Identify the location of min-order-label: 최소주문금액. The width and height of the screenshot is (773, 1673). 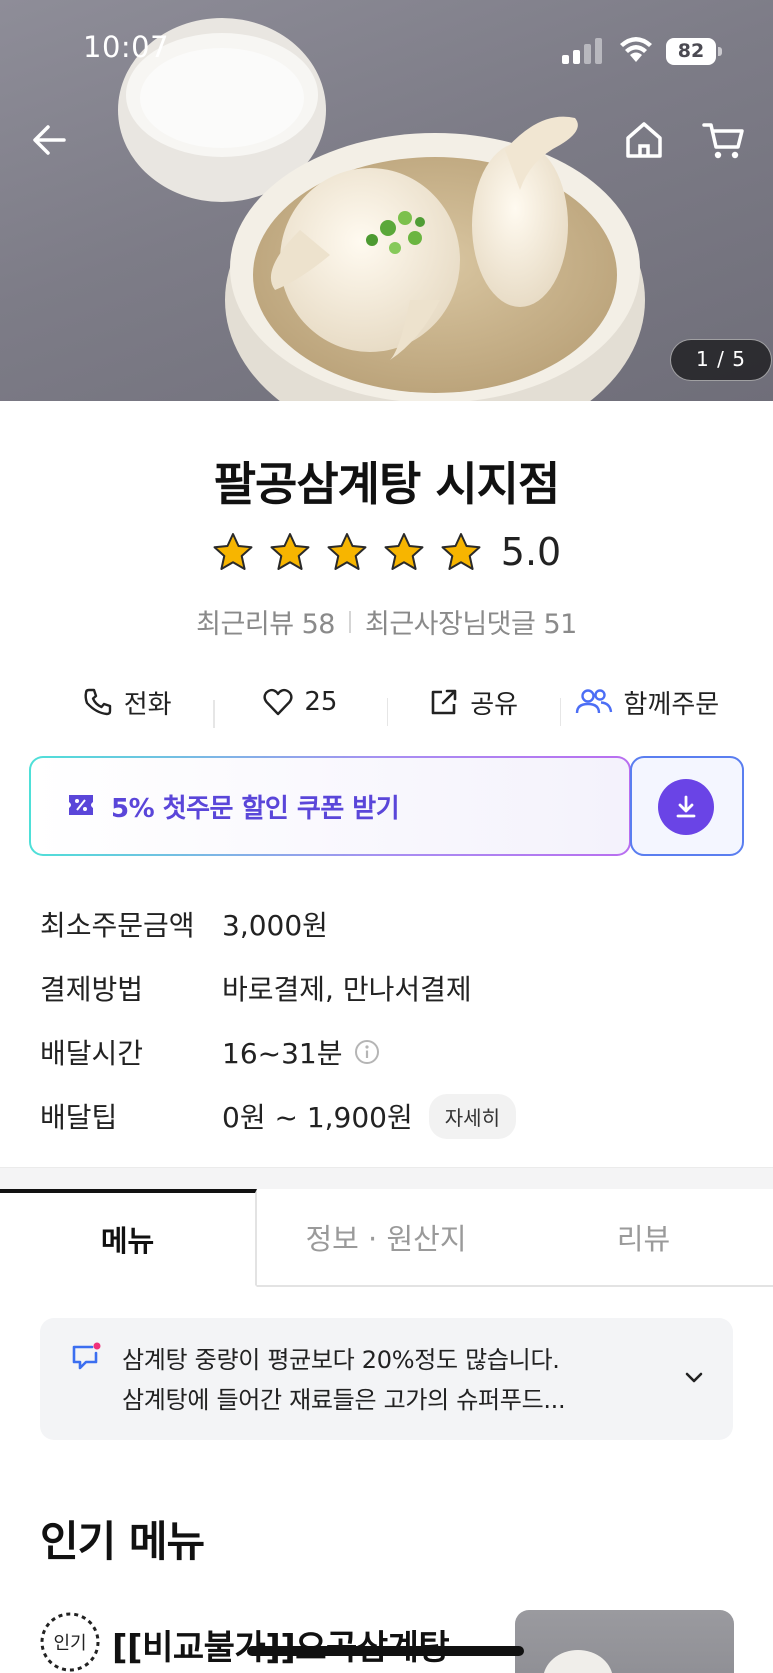
(117, 925).